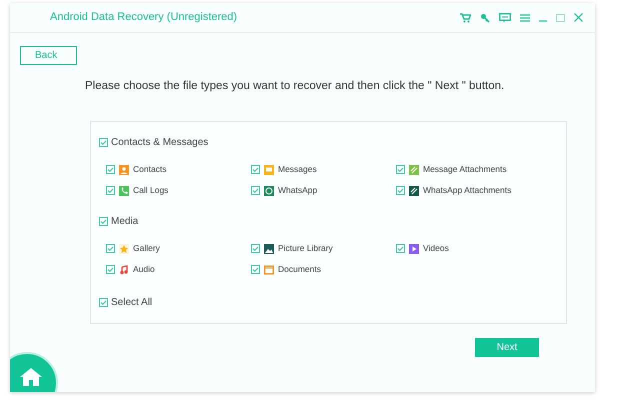 The height and width of the screenshot is (416, 628). I want to click on file-type-label: Message Attachments, so click(465, 169).